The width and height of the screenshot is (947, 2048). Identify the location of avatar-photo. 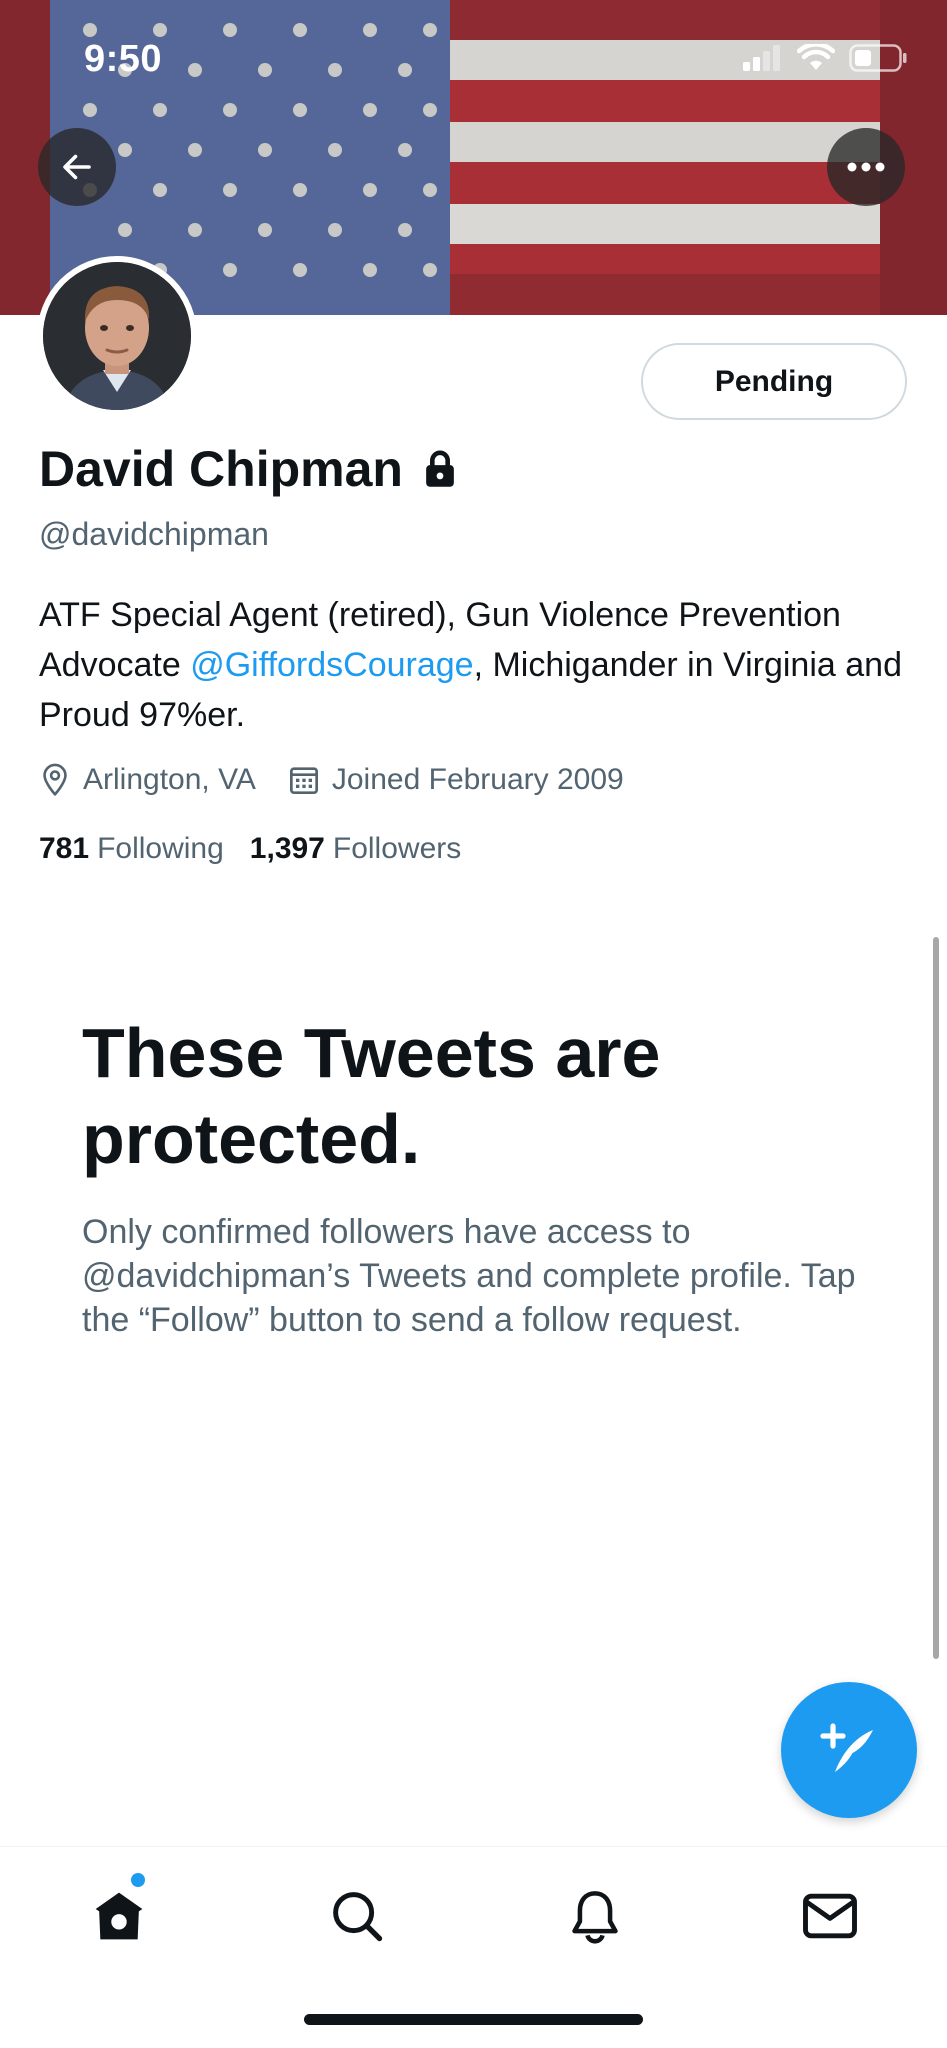
(117, 336).